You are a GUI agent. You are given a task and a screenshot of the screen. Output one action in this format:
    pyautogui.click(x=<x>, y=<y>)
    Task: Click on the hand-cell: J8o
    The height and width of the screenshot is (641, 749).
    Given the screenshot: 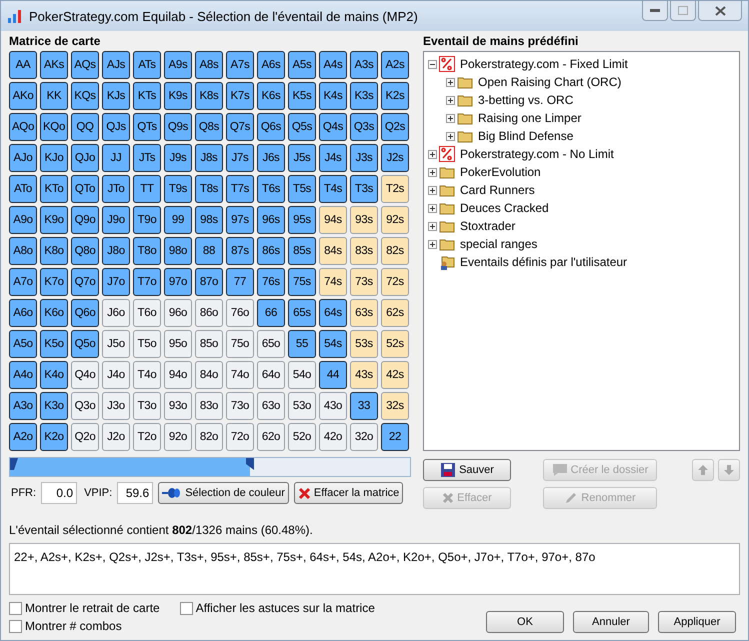 What is the action you would take?
    pyautogui.click(x=116, y=251)
    